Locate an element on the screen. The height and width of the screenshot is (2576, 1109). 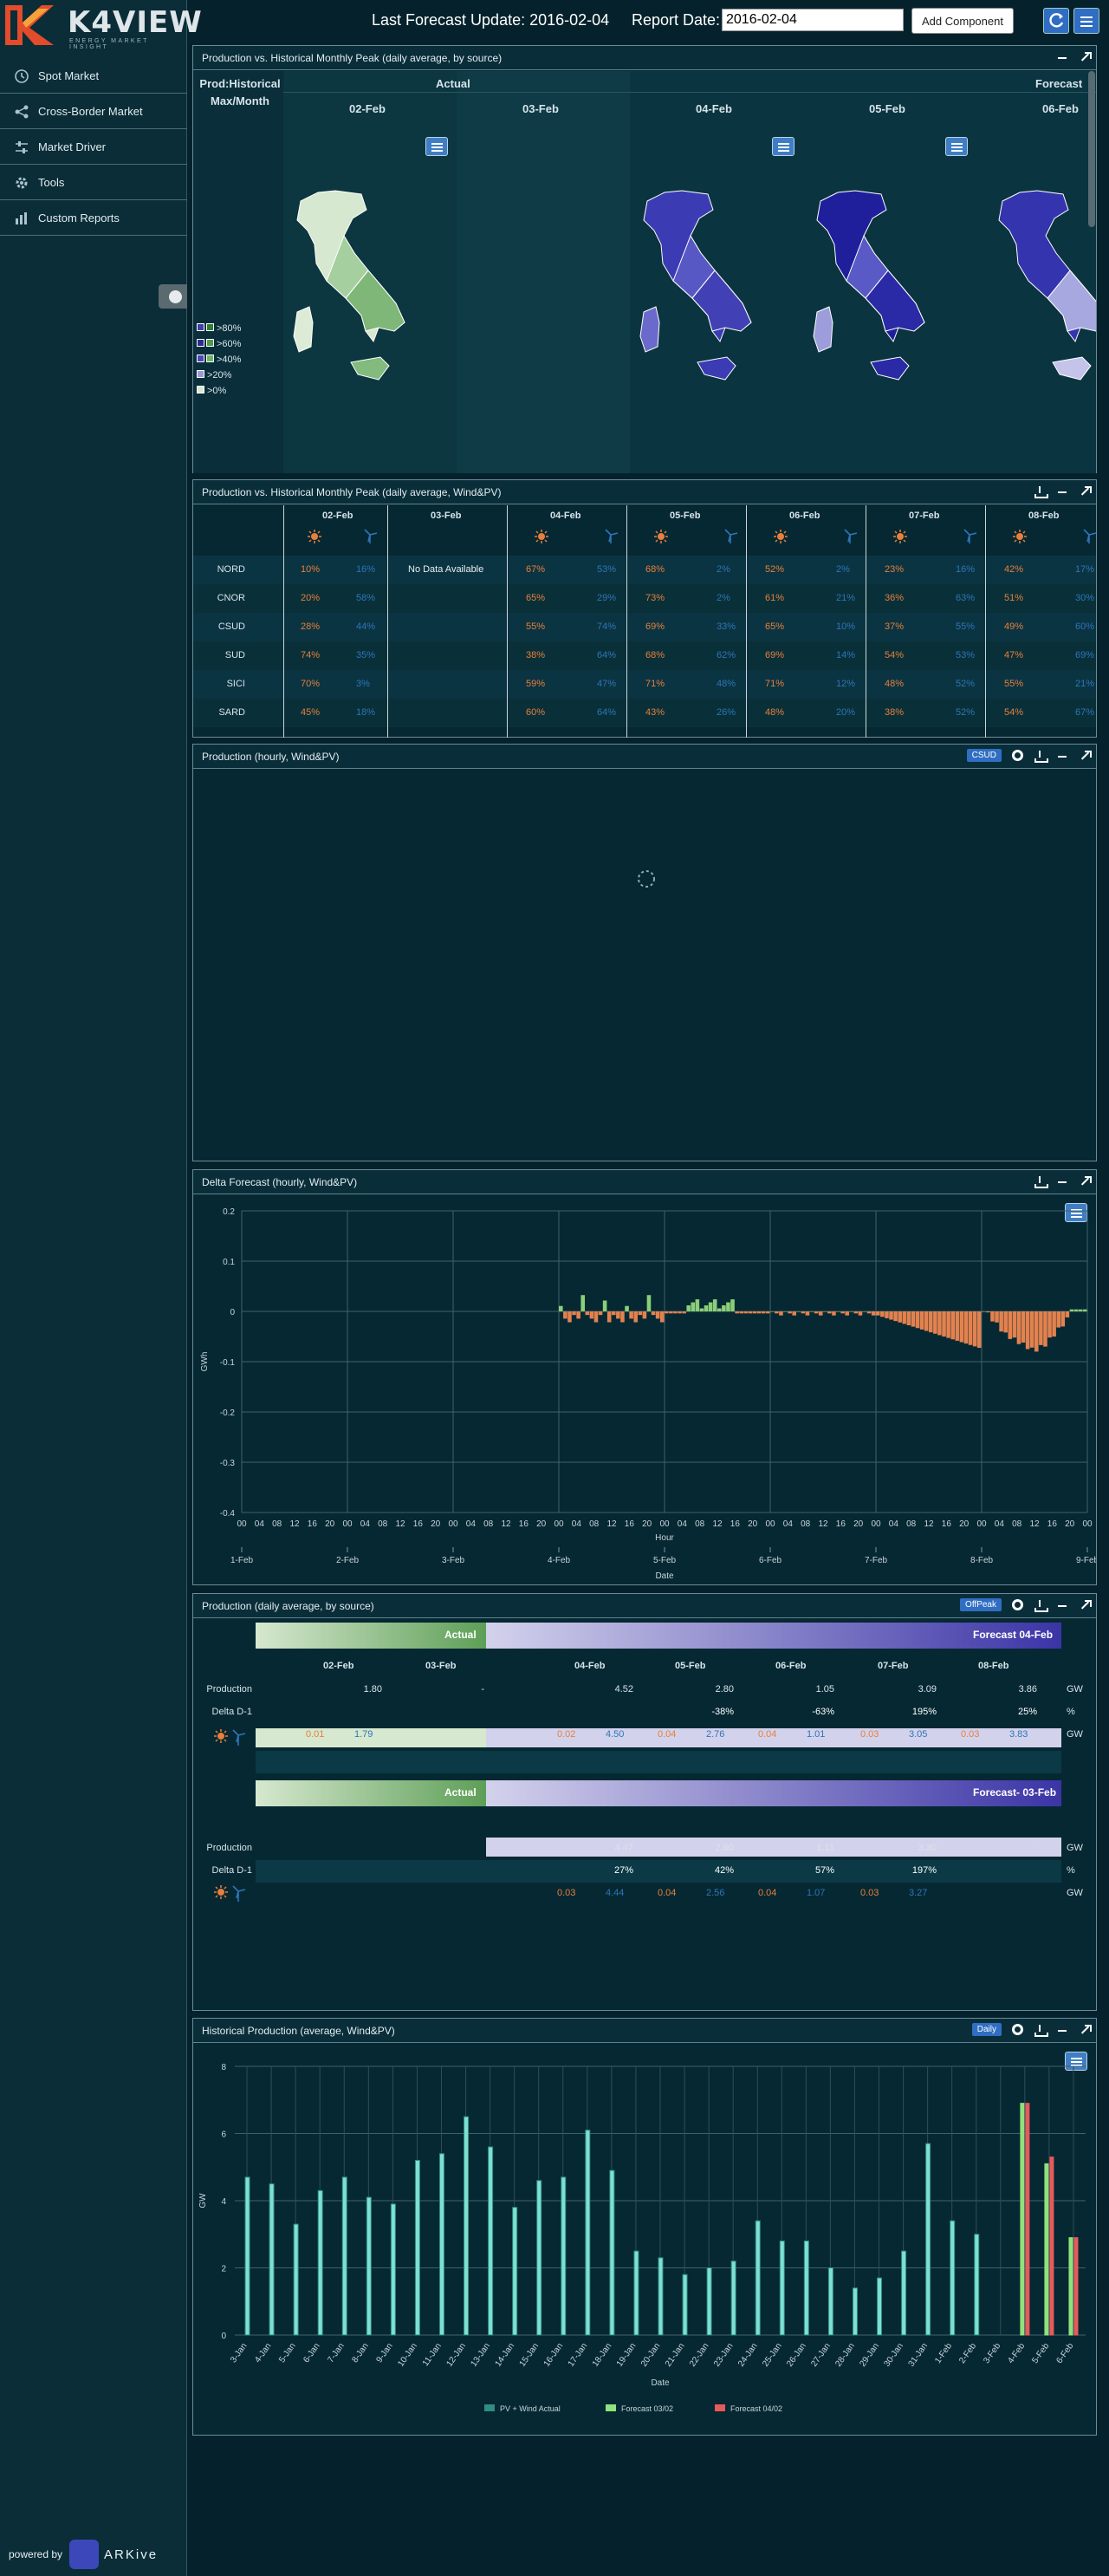
hour-tick-label: 20 is located at coordinates (541, 1524).